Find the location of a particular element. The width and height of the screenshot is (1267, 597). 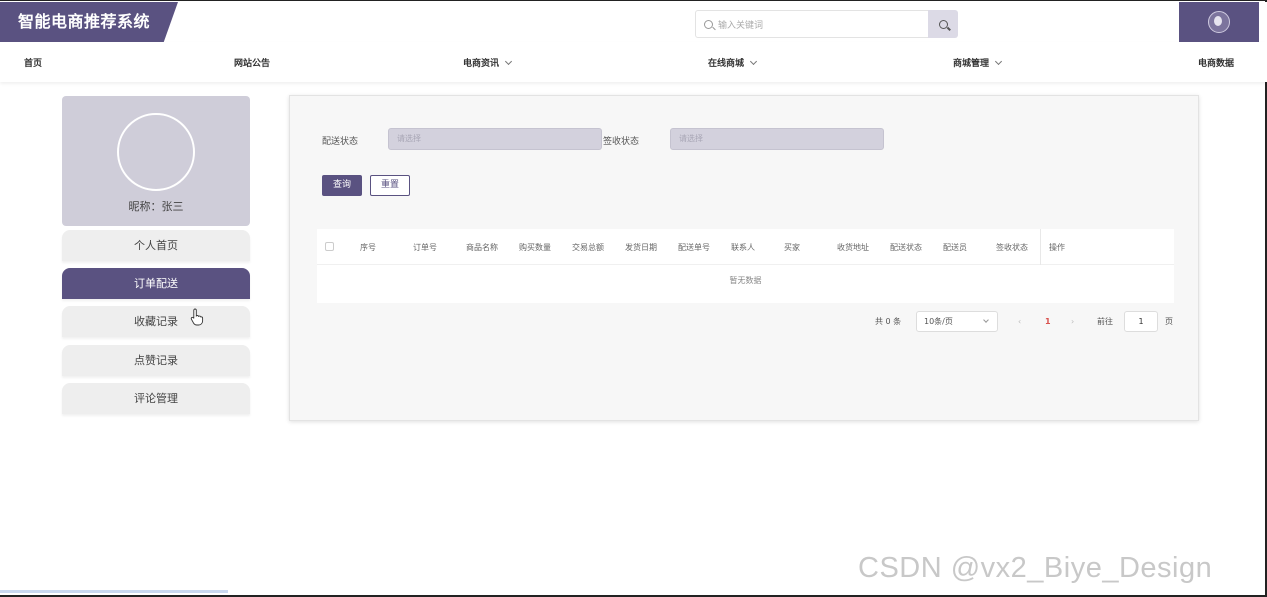

nav-item-news: 电商资讯 is located at coordinates (488, 62).